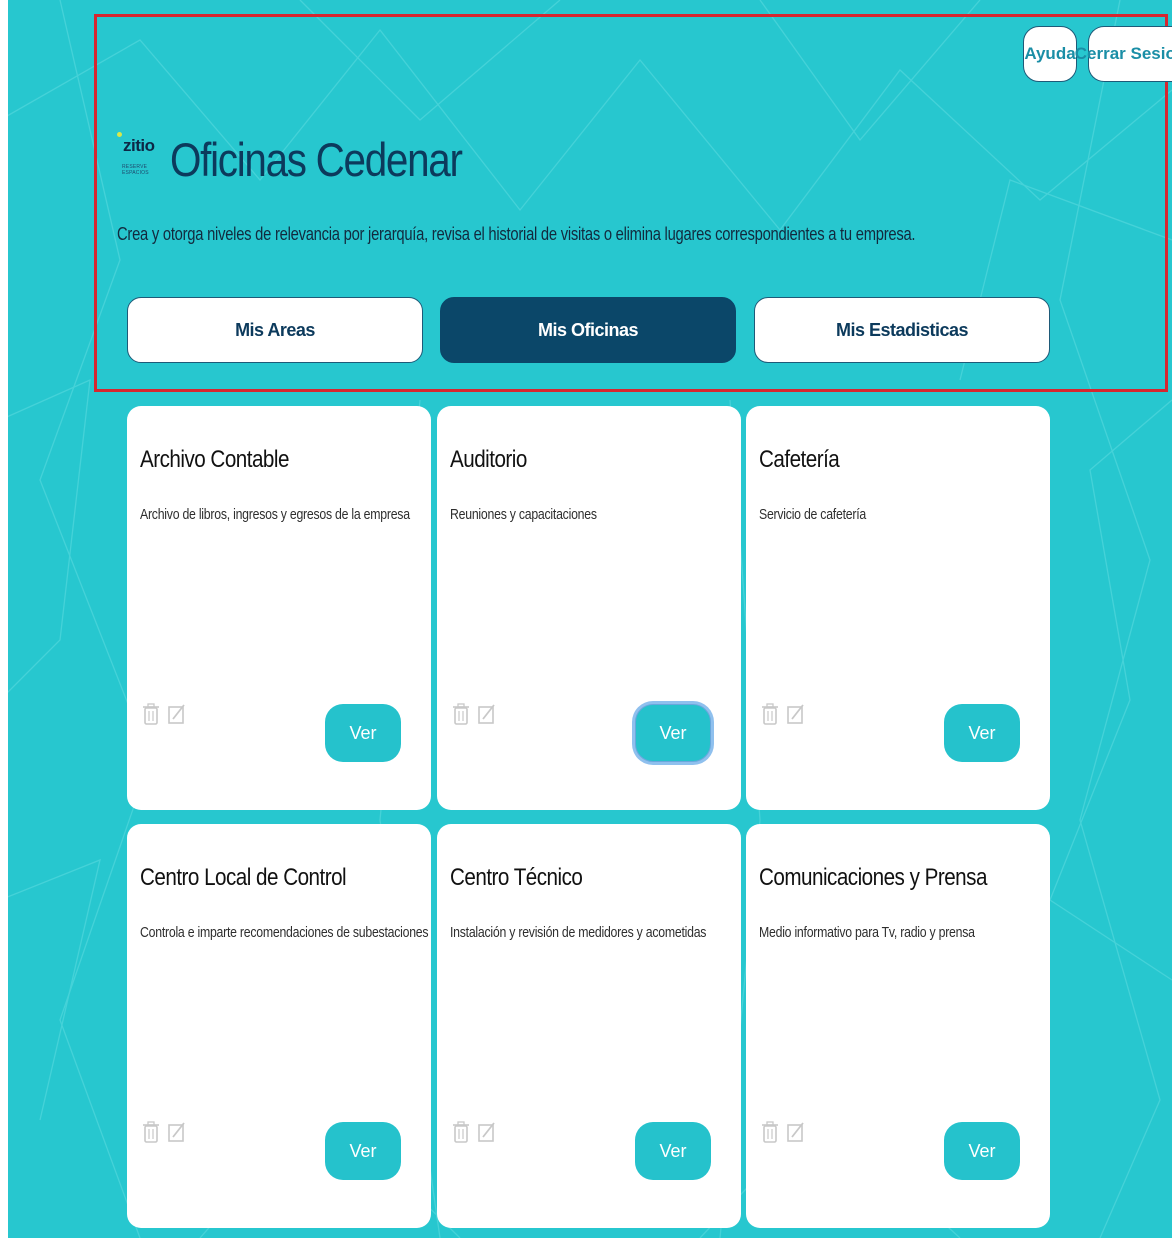 This screenshot has height=1238, width=1172. I want to click on zitio-logo: zitio RESERVE ESPACIOS, so click(142, 153).